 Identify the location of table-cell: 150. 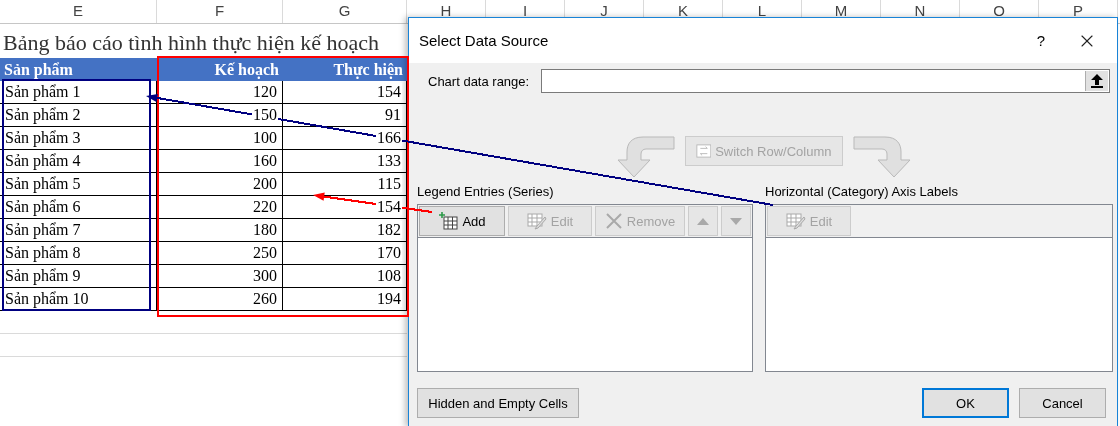
(265, 114).